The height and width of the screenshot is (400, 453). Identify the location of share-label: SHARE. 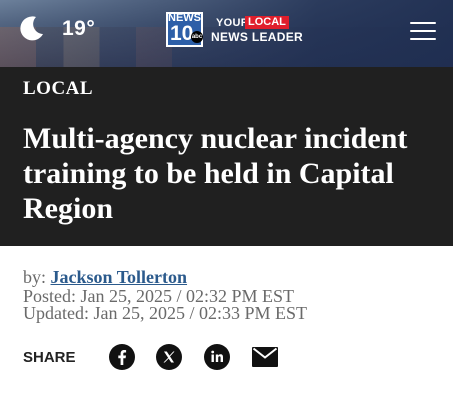
(49, 357).